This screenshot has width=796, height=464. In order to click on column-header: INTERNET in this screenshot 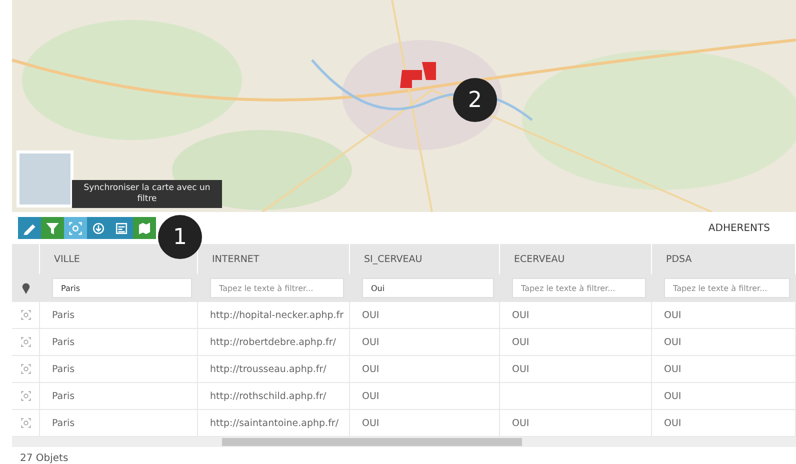, I will do `click(236, 259)`.